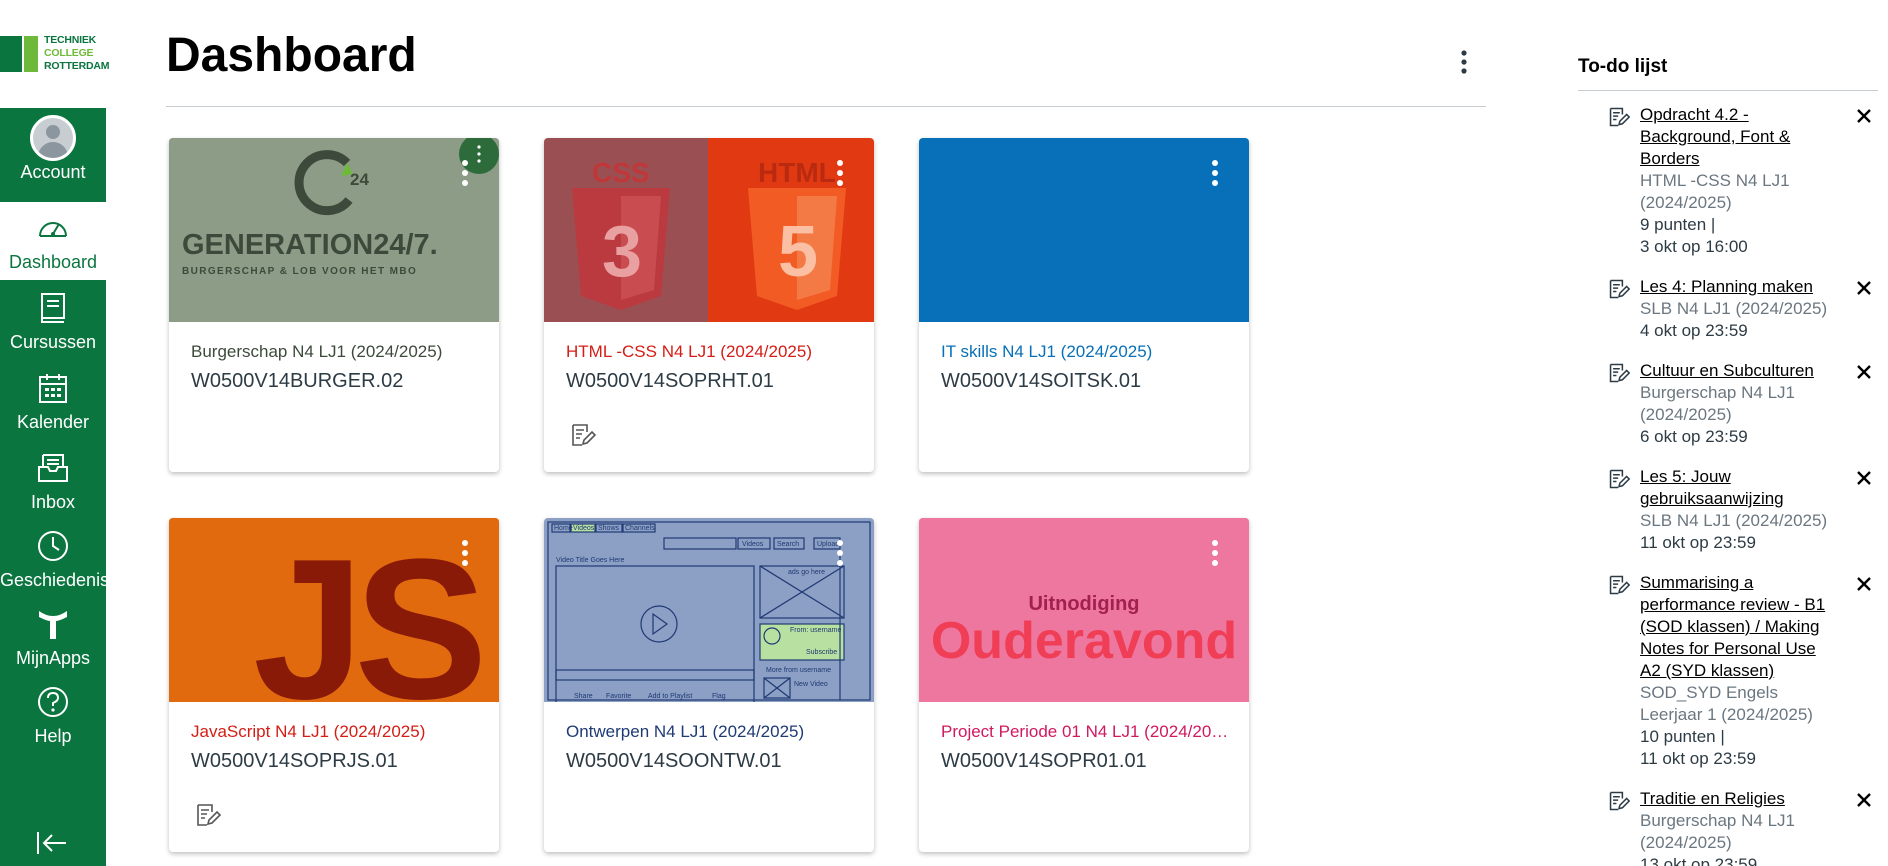 The image size is (1888, 866). Describe the element at coordinates (1084, 641) in the screenshot. I see `svg-text: Ouderavond` at that location.